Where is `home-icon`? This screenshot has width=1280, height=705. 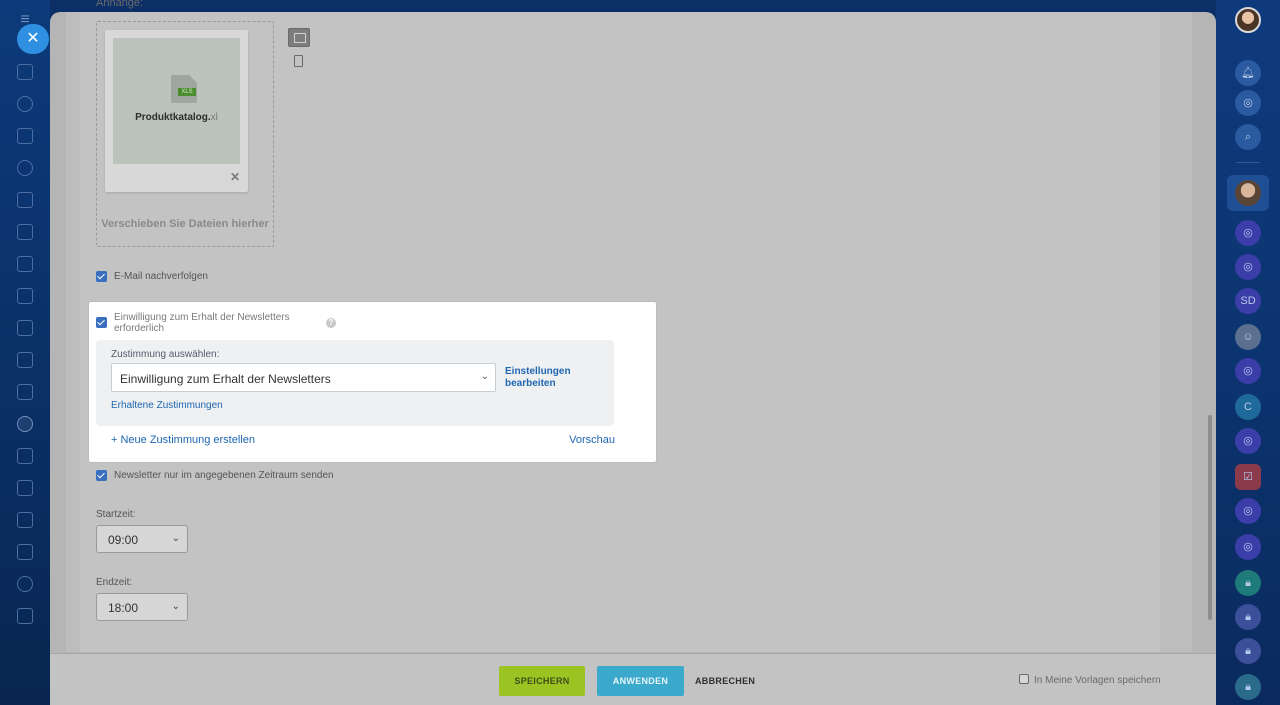 home-icon is located at coordinates (25, 72).